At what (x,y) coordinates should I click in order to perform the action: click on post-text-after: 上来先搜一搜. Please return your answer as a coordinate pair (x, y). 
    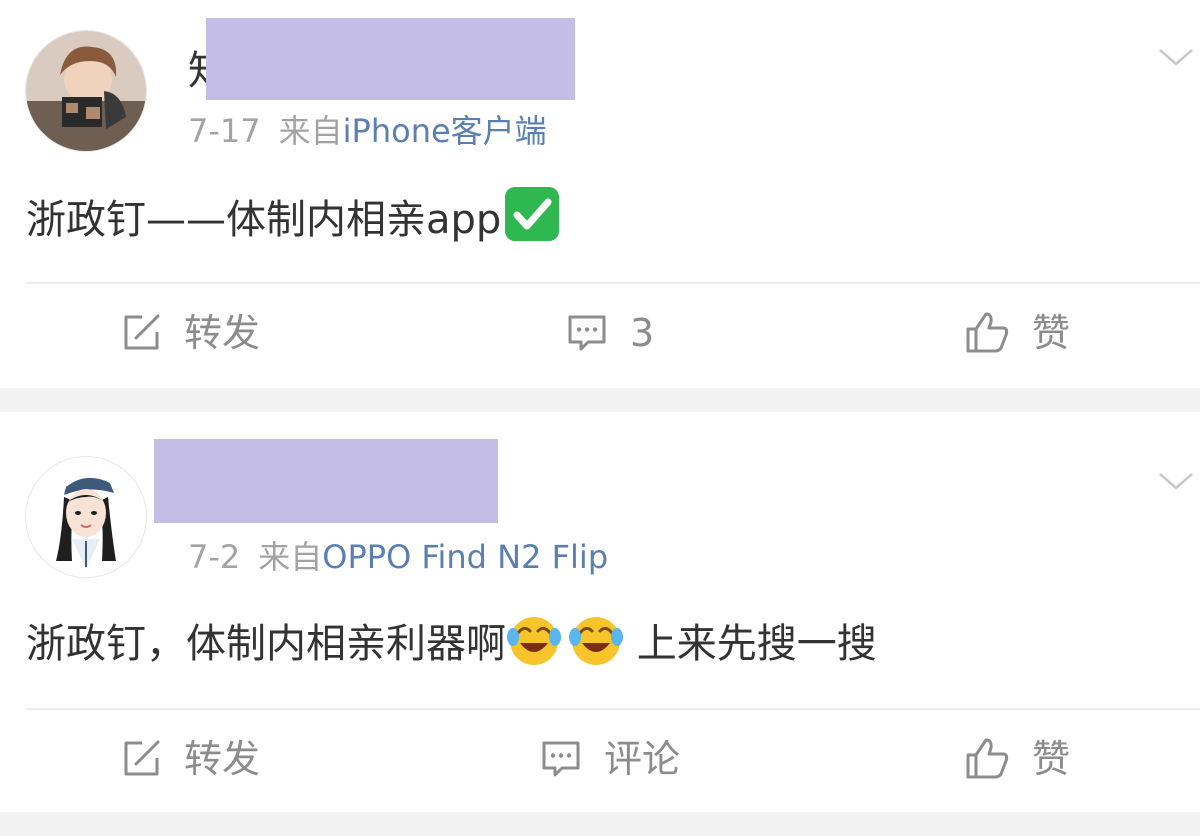
    Looking at the image, I should click on (750, 644).